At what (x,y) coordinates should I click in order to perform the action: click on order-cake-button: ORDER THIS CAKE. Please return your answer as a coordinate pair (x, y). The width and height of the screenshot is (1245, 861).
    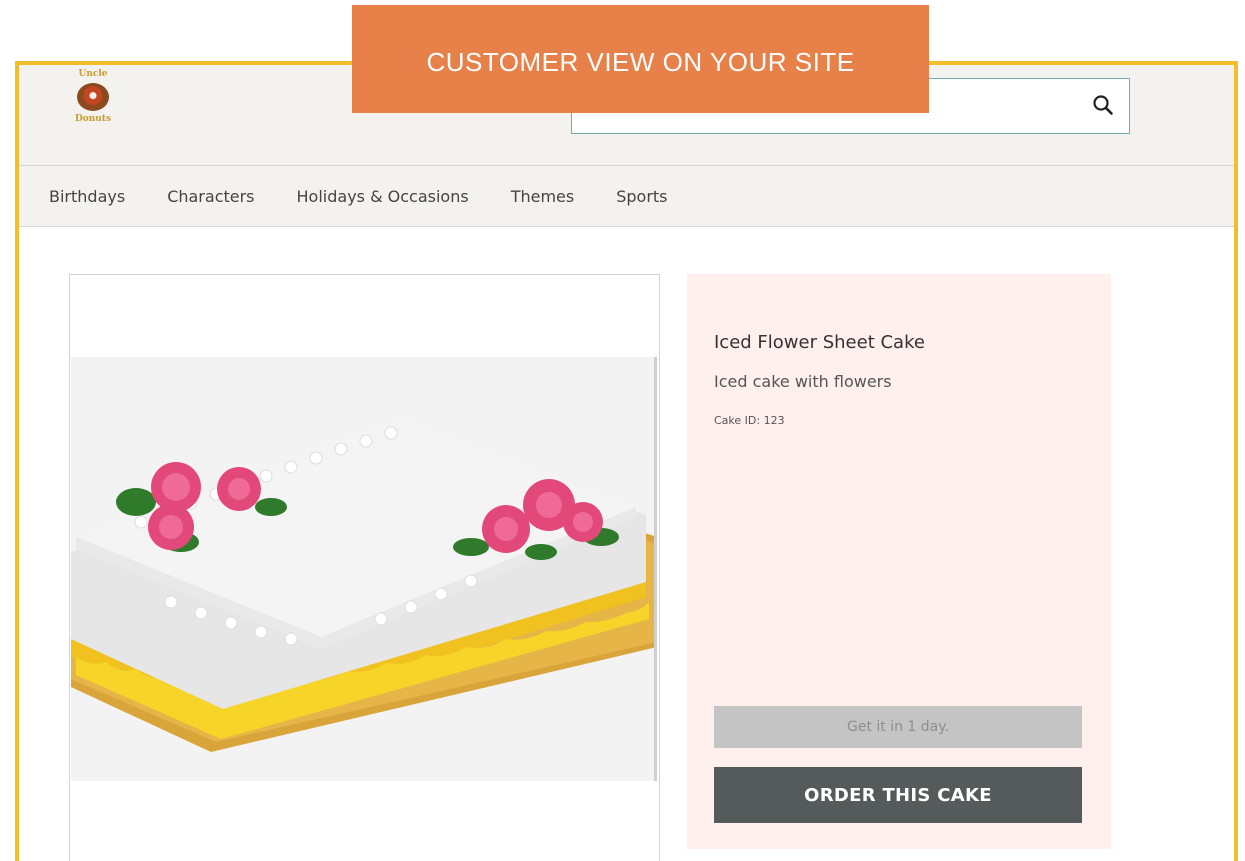
    Looking at the image, I should click on (898, 795).